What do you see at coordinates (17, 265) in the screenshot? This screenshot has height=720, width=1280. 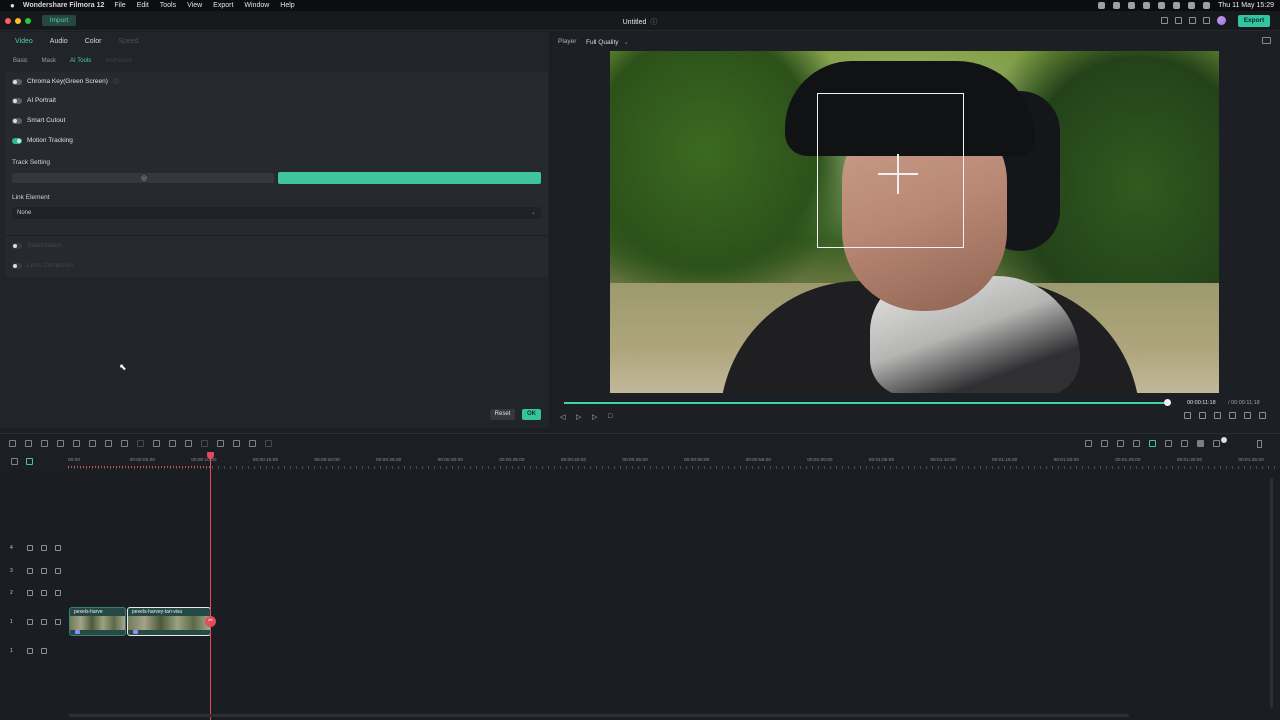 I see `lens-correction-toggle` at bounding box center [17, 265].